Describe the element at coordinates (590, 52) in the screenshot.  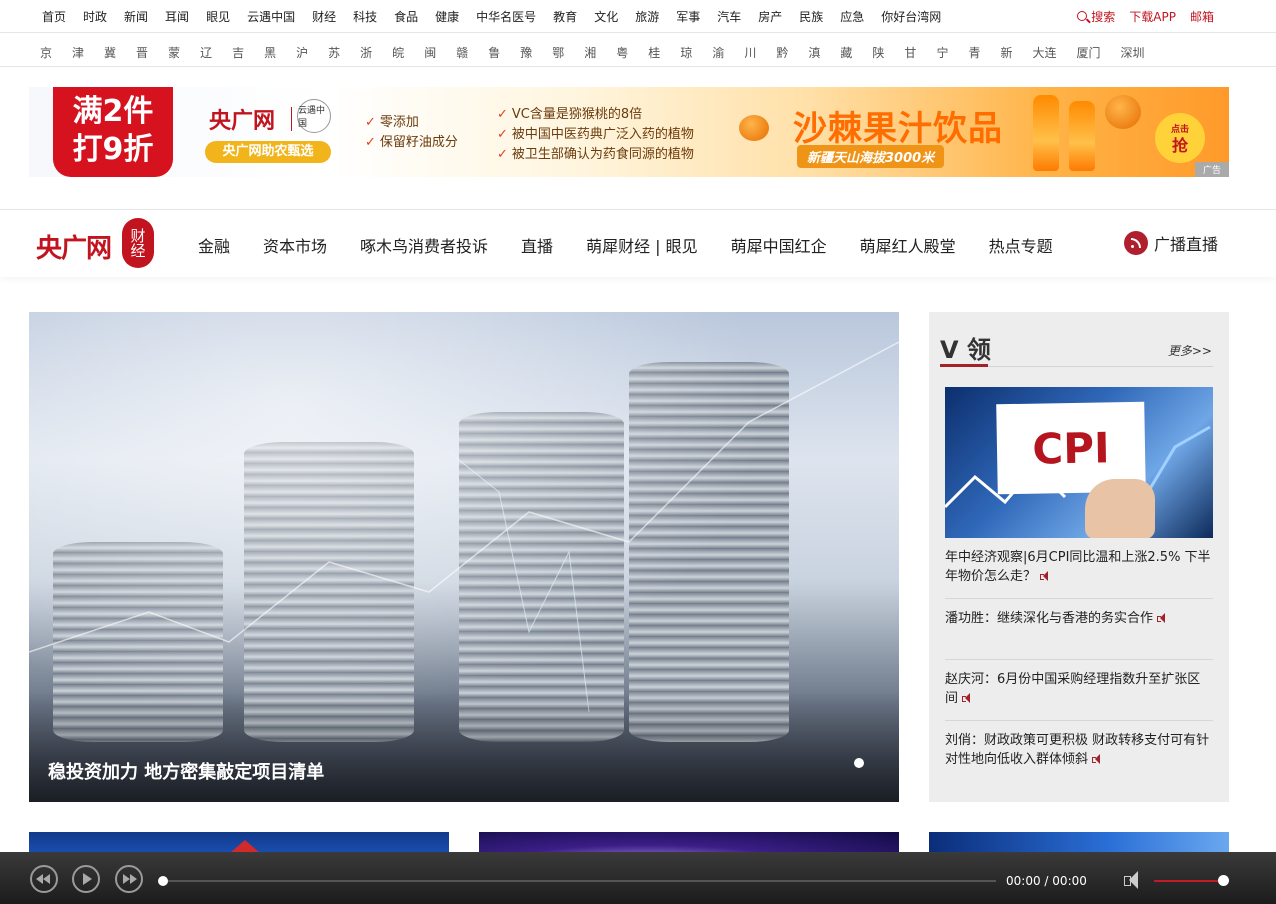
I see `region-link: 湘` at that location.